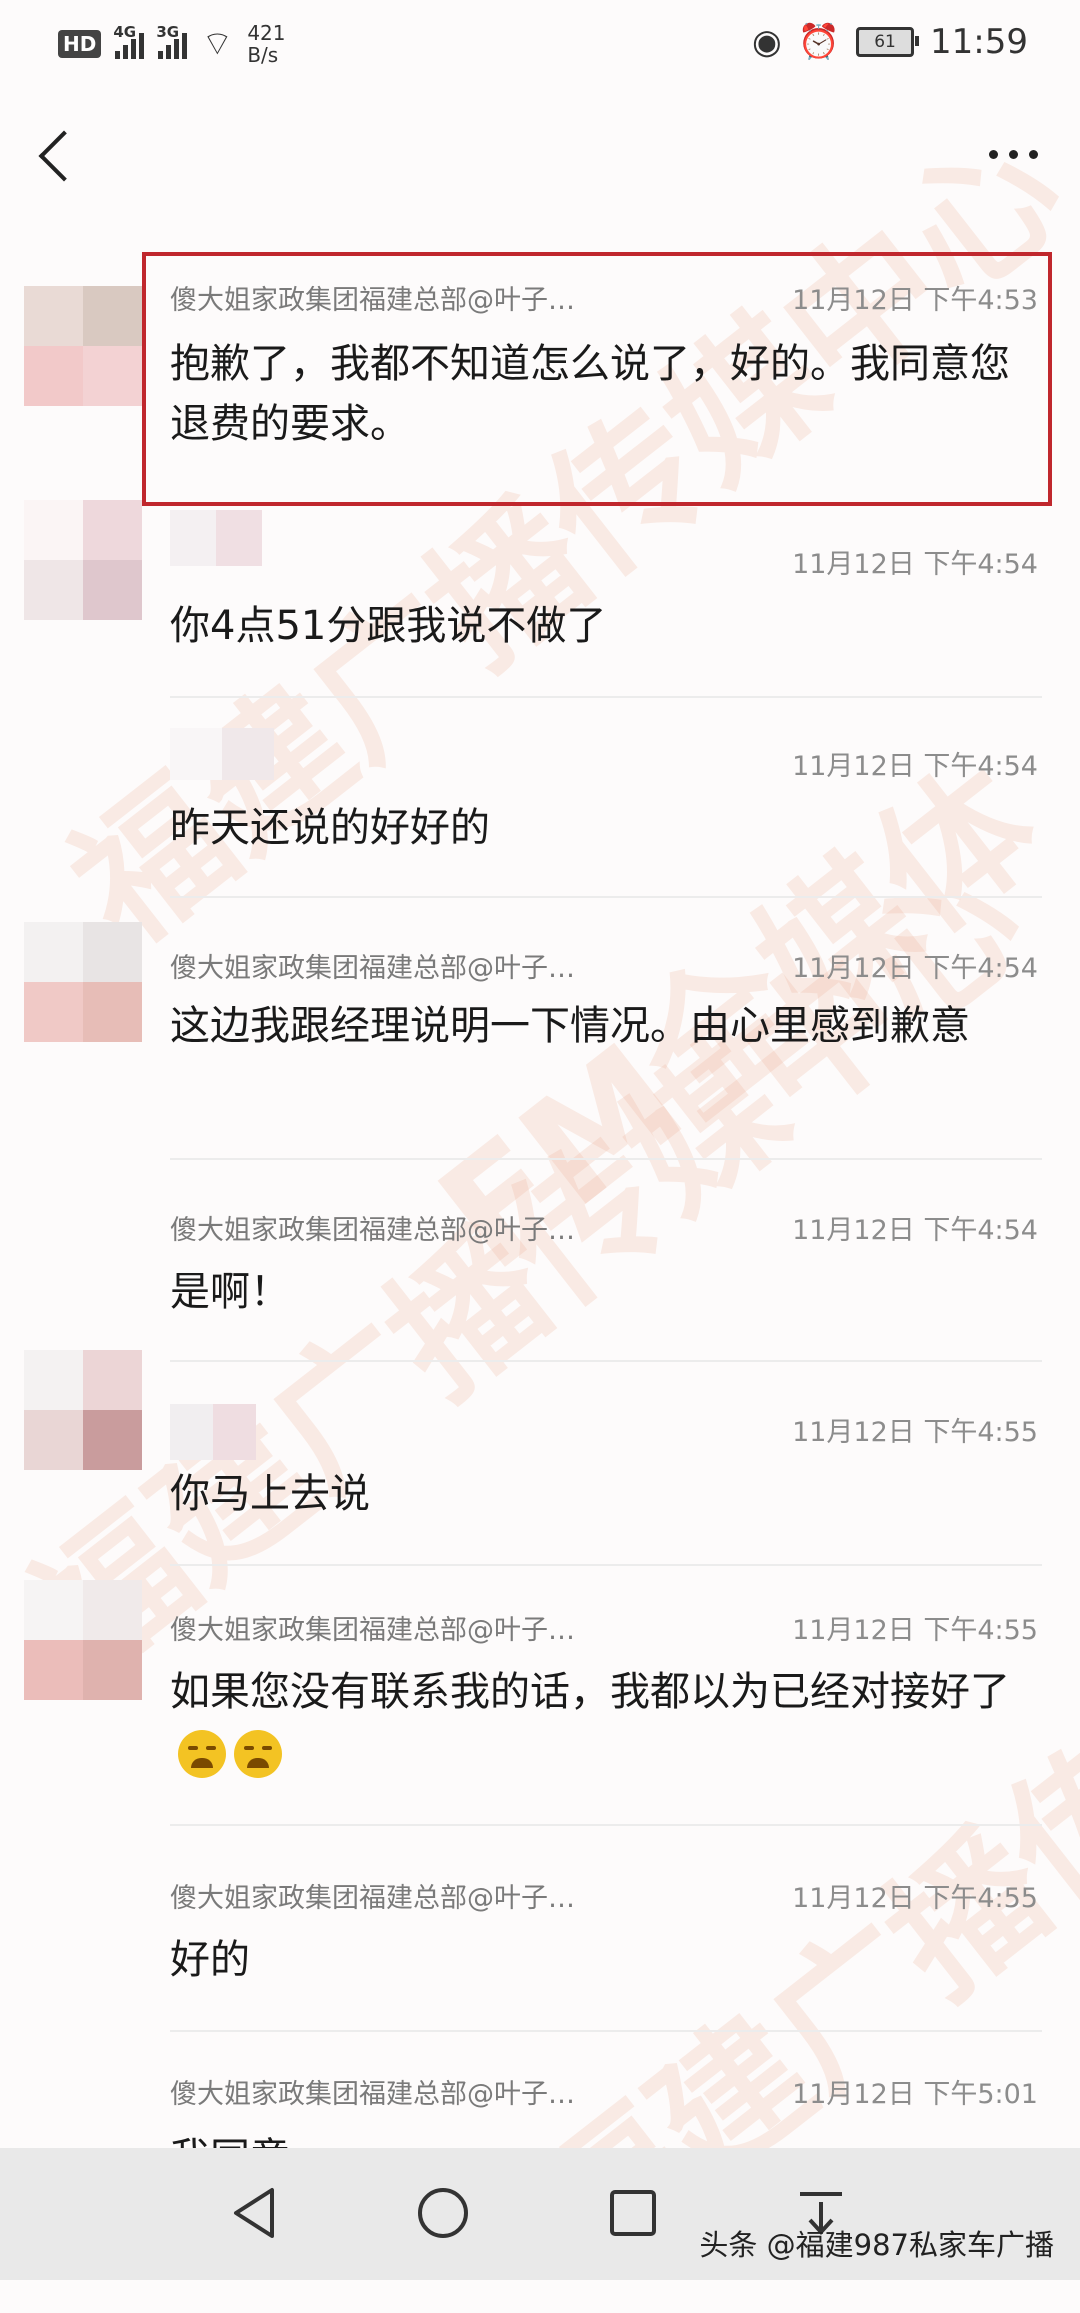 Image resolution: width=1080 pixels, height=2313 pixels. What do you see at coordinates (597, 379) in the screenshot?
I see `highlight-box` at bounding box center [597, 379].